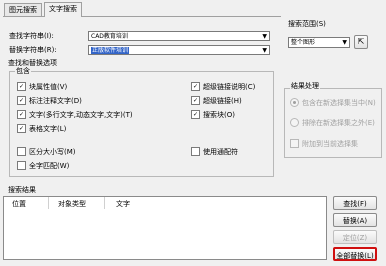 The image size is (386, 266). I want to click on search-scope-select: 整个图形 ▼, so click(319, 42).